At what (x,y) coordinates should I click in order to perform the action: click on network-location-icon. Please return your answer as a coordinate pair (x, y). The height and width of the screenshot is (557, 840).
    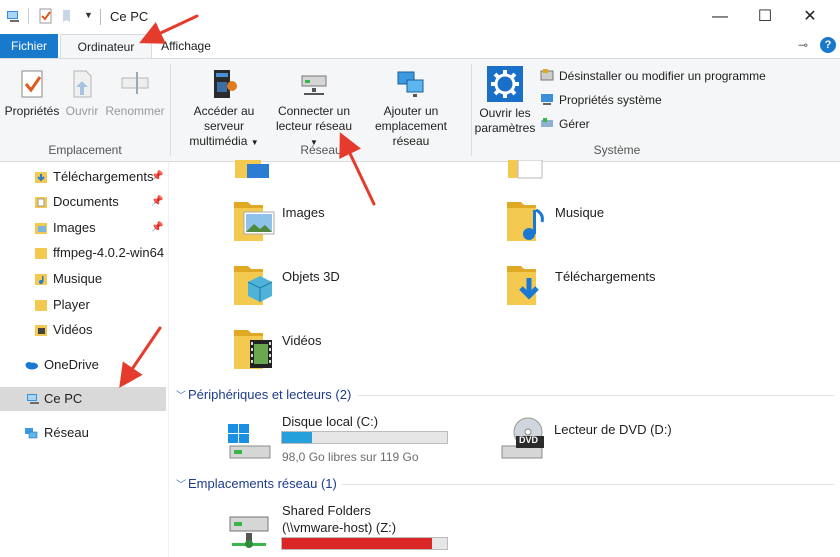
    Looking at the image, I should click on (410, 84).